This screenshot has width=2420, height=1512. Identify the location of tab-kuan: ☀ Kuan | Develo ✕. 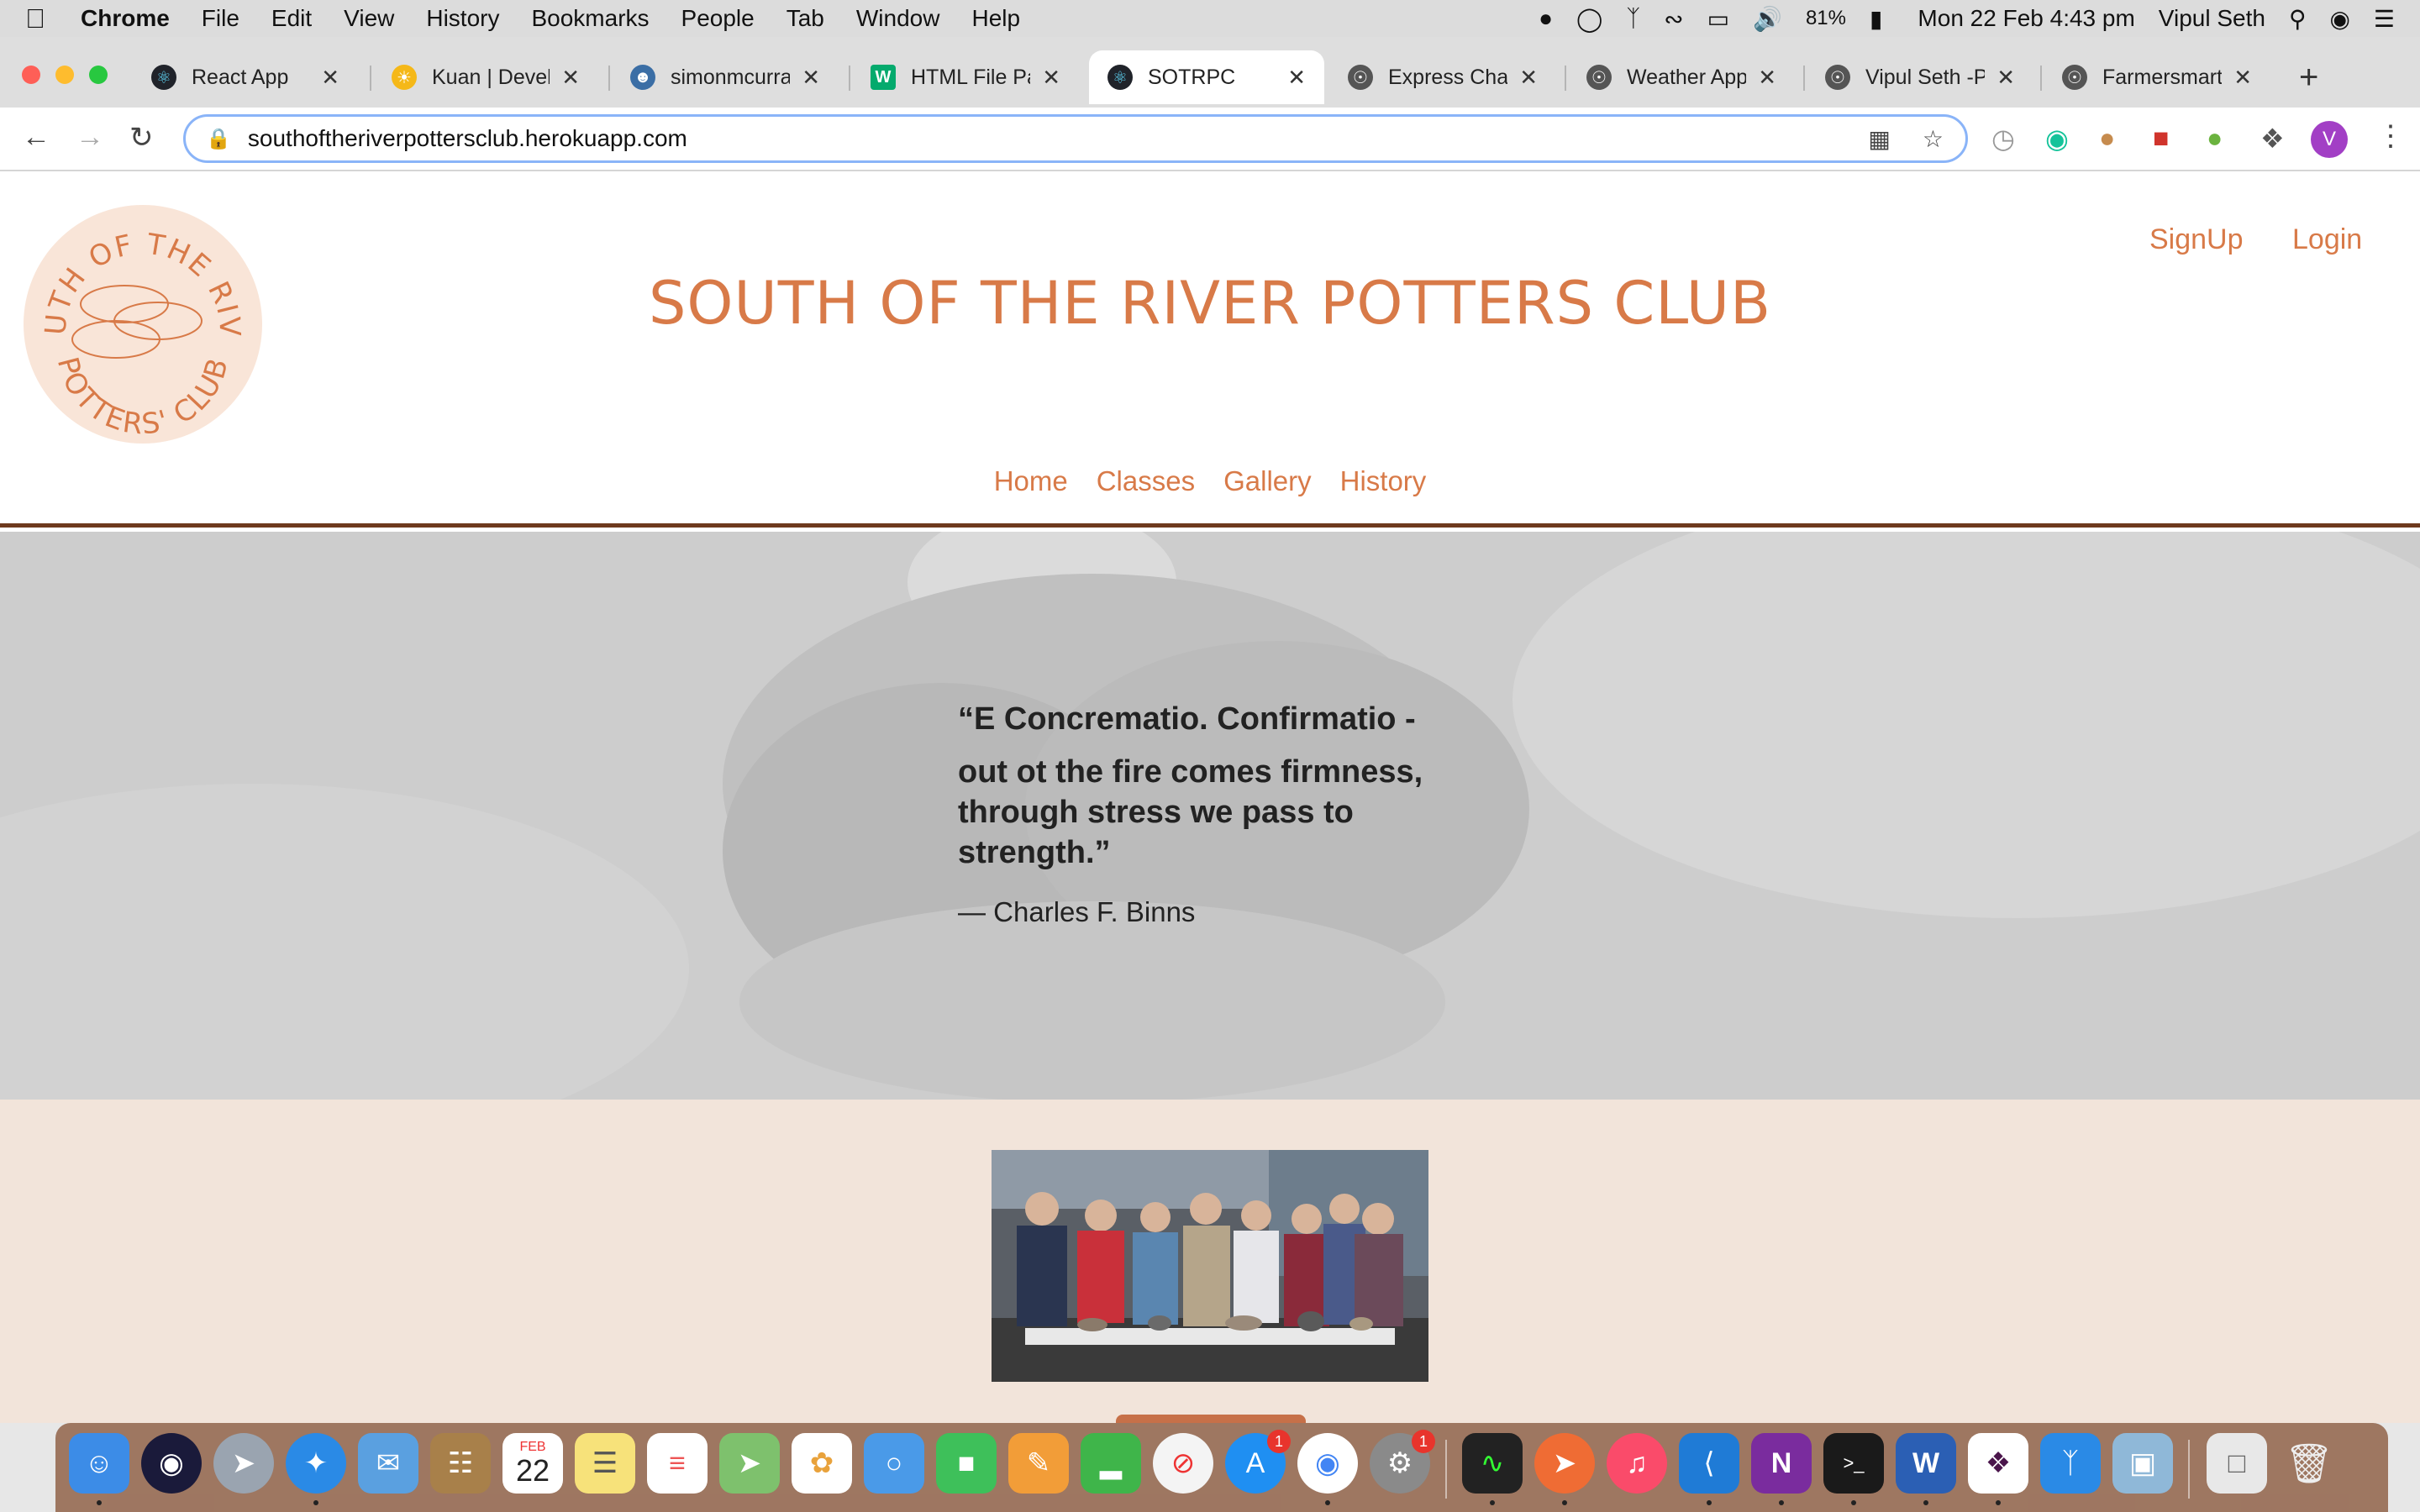
(485, 77).